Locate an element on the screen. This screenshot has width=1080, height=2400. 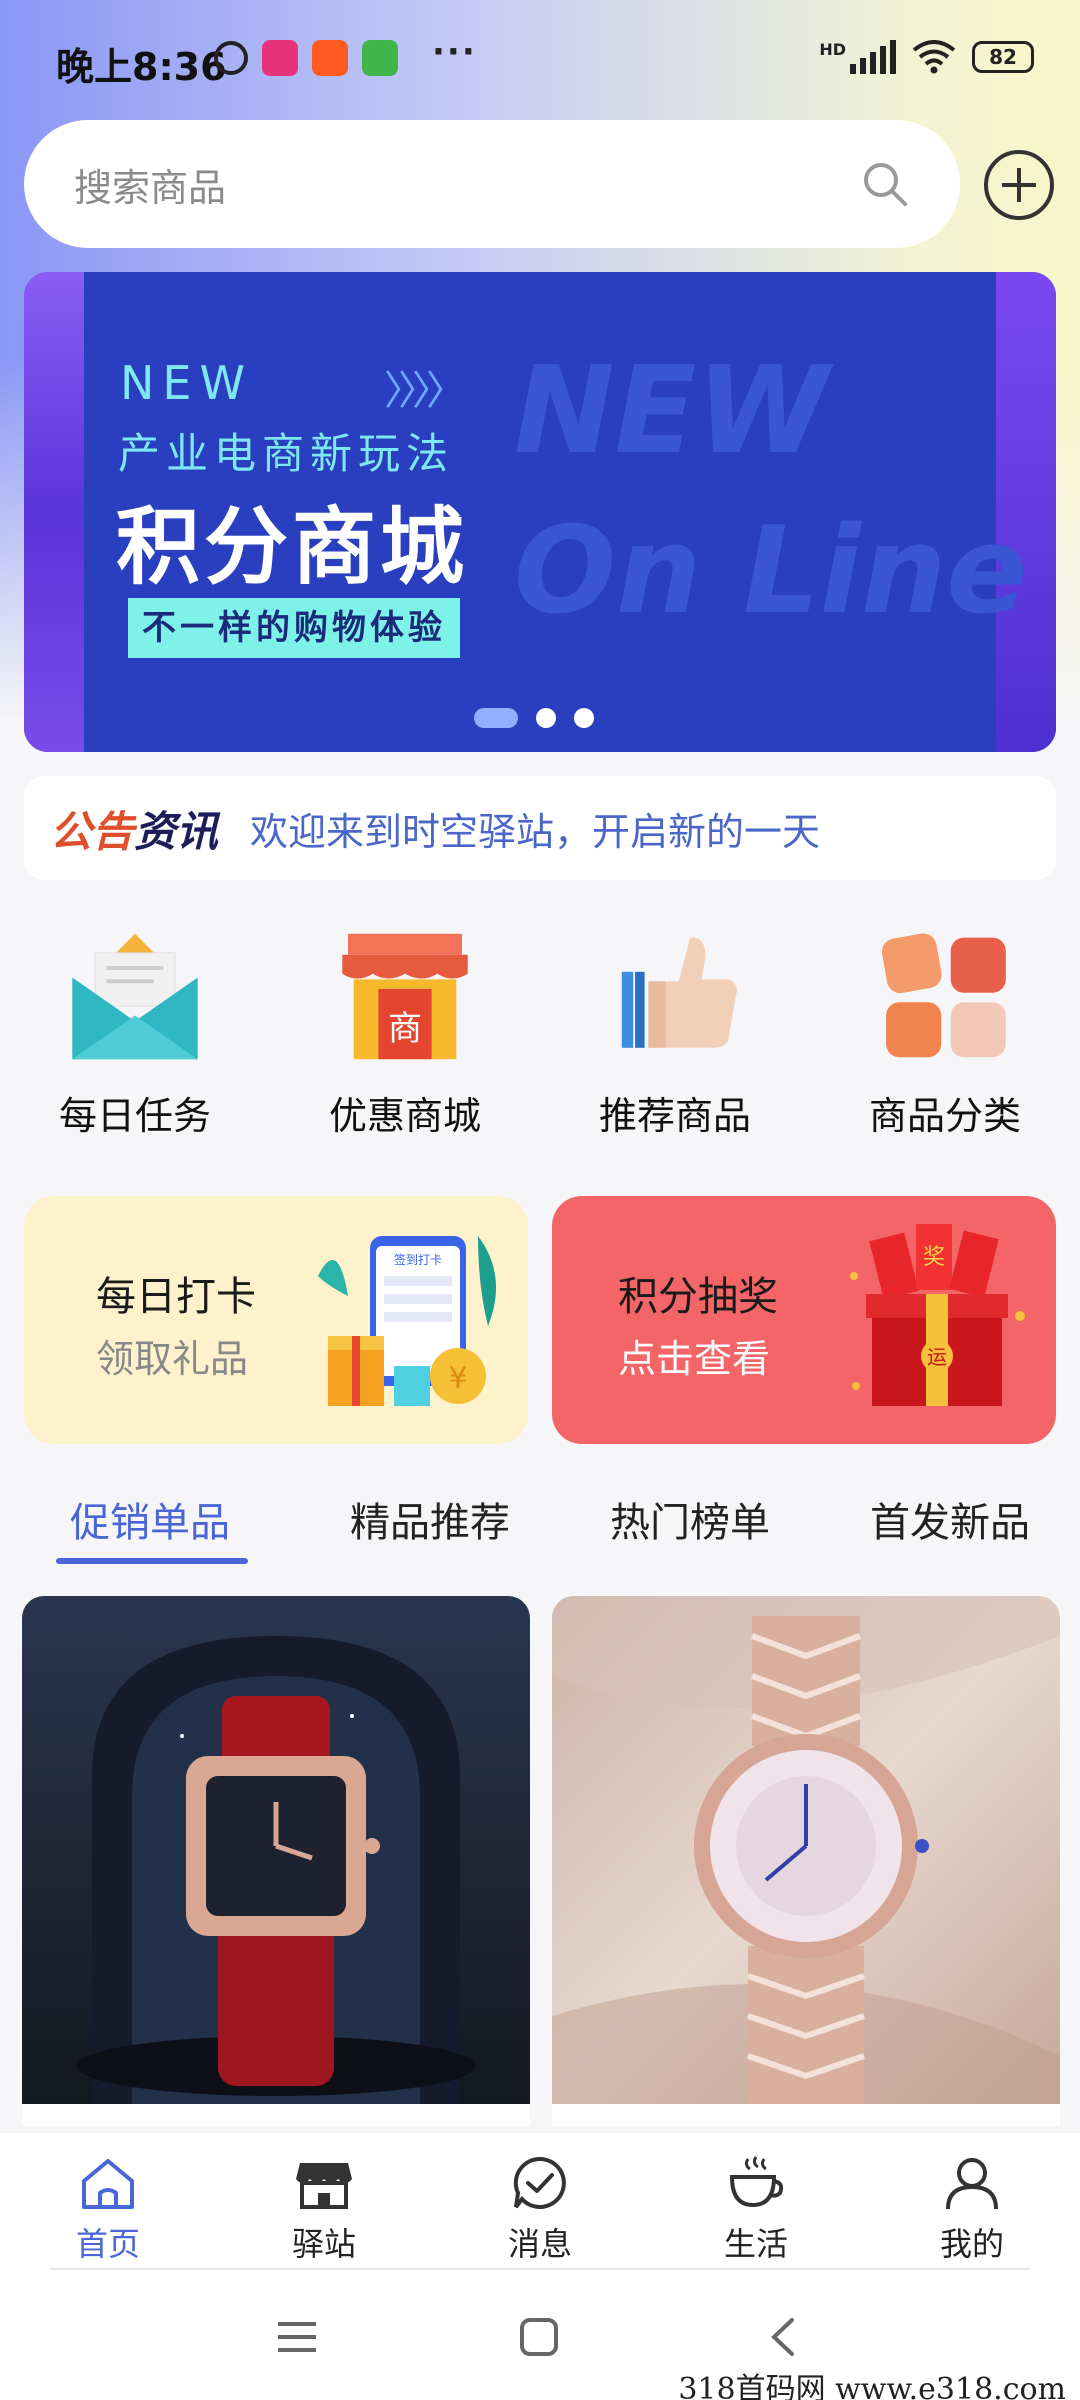
announcement-tag-1: 公告 is located at coordinates (92, 831).